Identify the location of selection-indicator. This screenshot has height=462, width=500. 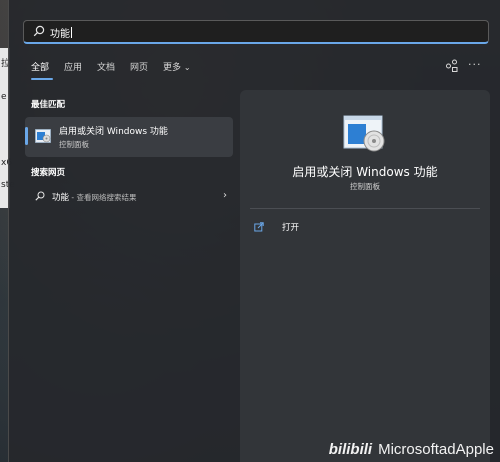
(26, 136).